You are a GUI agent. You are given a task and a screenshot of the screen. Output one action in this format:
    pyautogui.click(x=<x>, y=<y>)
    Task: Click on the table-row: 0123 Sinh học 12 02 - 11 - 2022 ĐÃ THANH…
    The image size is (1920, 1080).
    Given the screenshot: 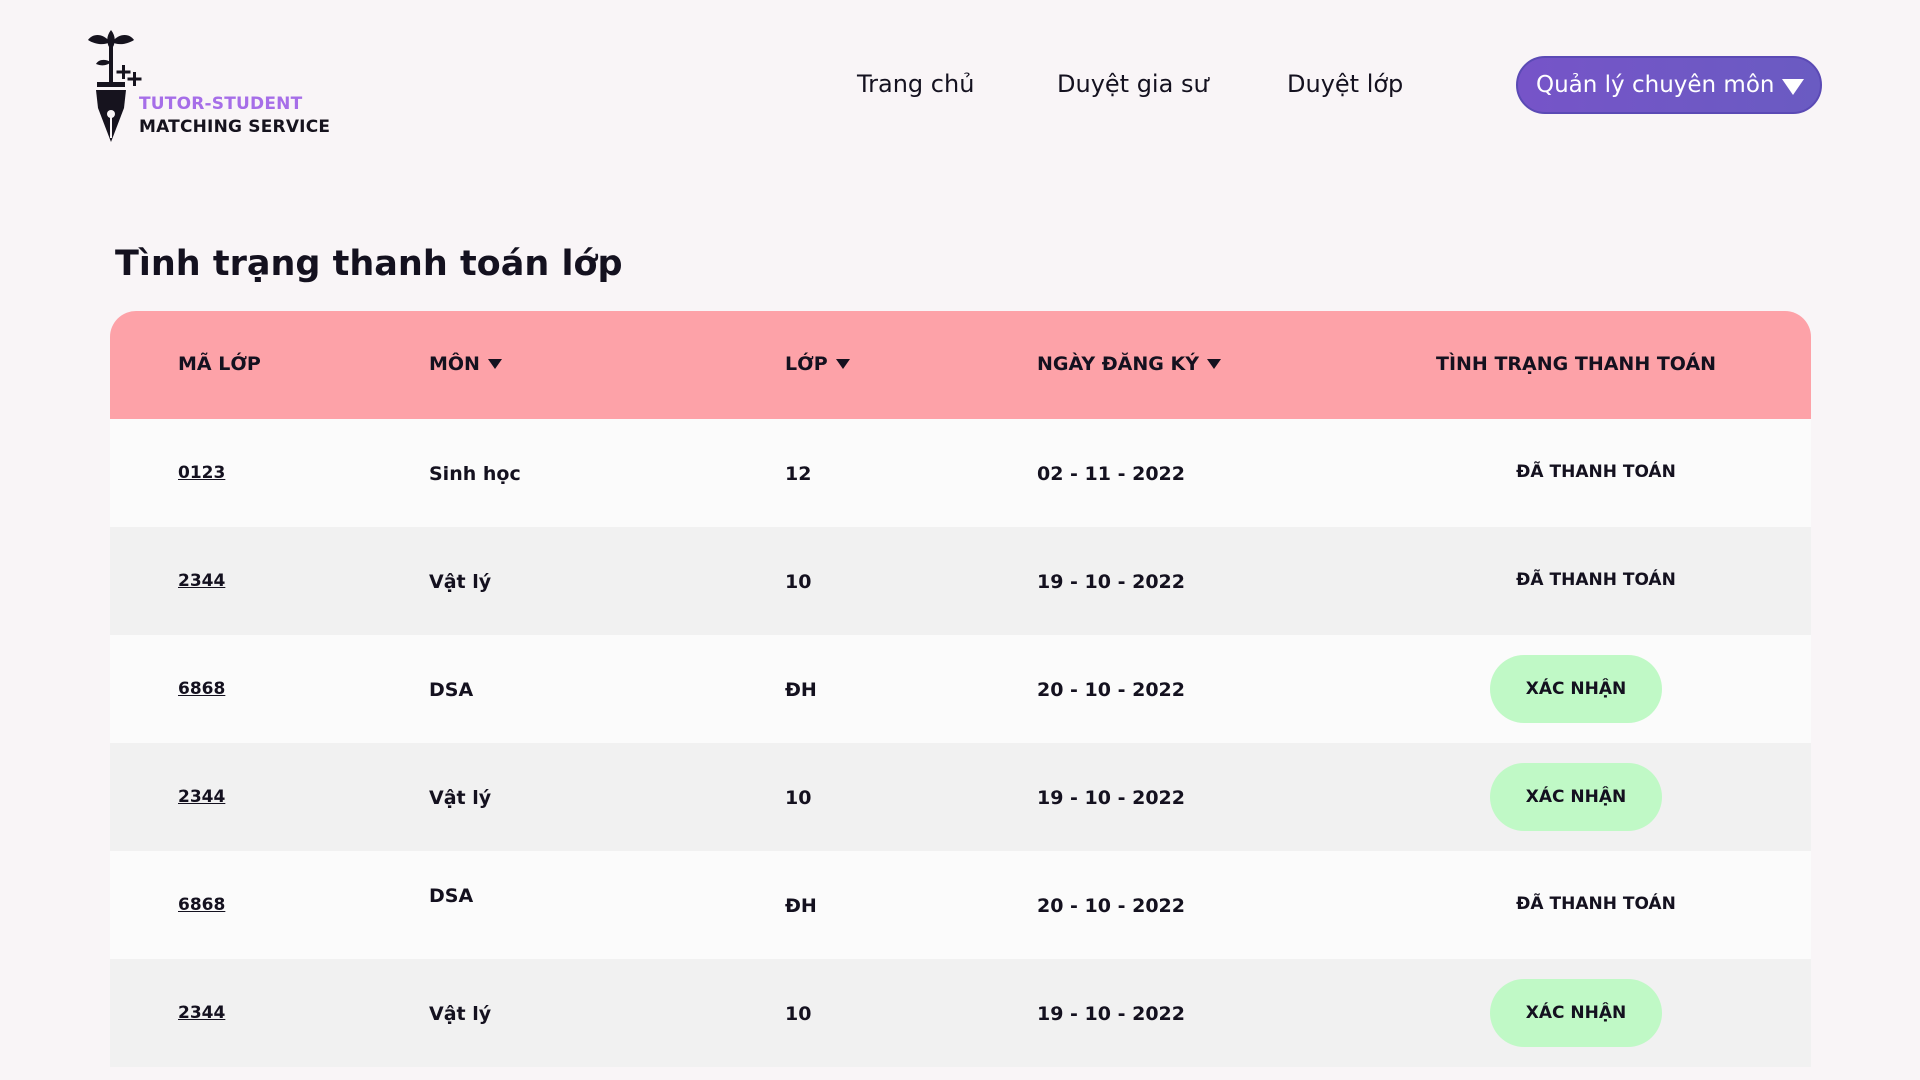 What is the action you would take?
    pyautogui.click(x=960, y=473)
    